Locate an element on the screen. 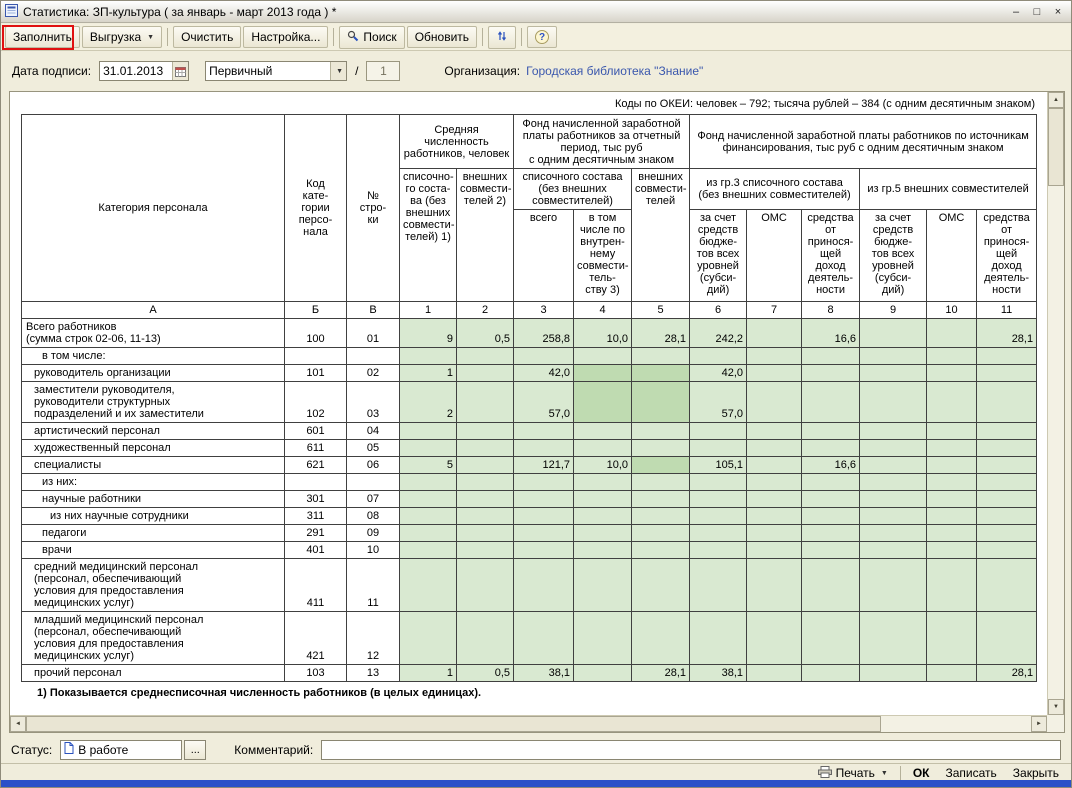  code-cell: 421 is located at coordinates (315, 638).